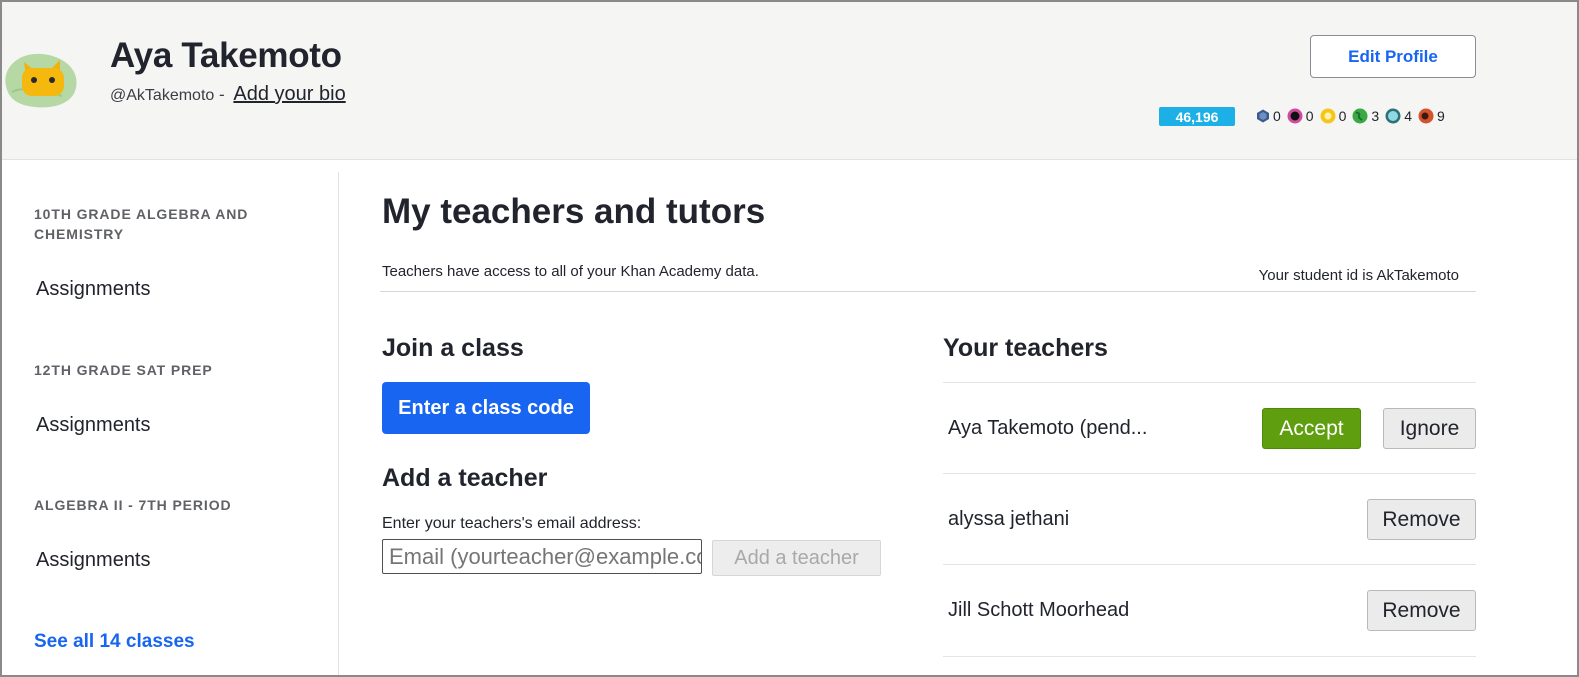 This screenshot has width=1579, height=677. Describe the element at coordinates (226, 55) in the screenshot. I see `user-name: Aya Takemoto` at that location.